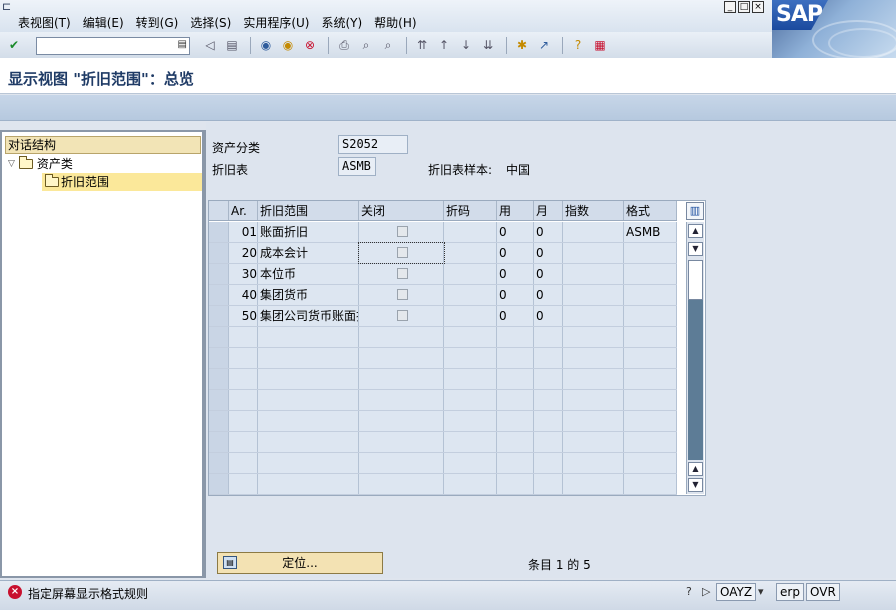 This screenshot has width=896, height=610. I want to click on first-page-icon: ⇈, so click(422, 45).